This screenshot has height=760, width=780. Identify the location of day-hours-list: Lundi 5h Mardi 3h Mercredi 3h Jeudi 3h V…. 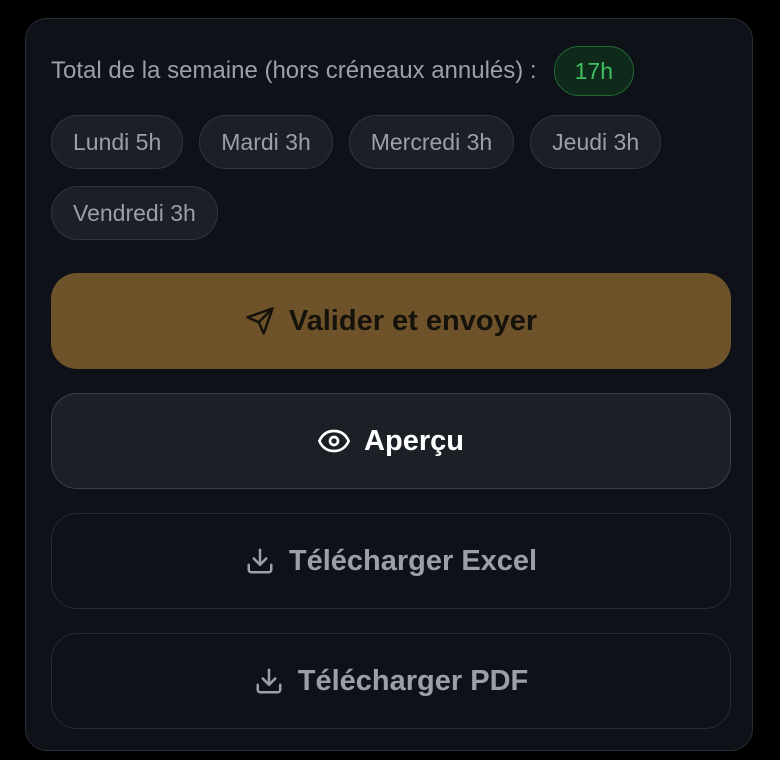
(396, 177).